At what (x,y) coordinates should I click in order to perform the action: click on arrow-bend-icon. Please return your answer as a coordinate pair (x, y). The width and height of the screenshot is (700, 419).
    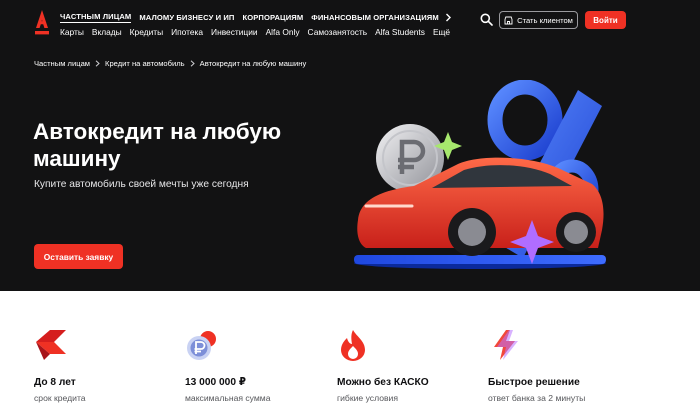
    Looking at the image, I should click on (51, 345).